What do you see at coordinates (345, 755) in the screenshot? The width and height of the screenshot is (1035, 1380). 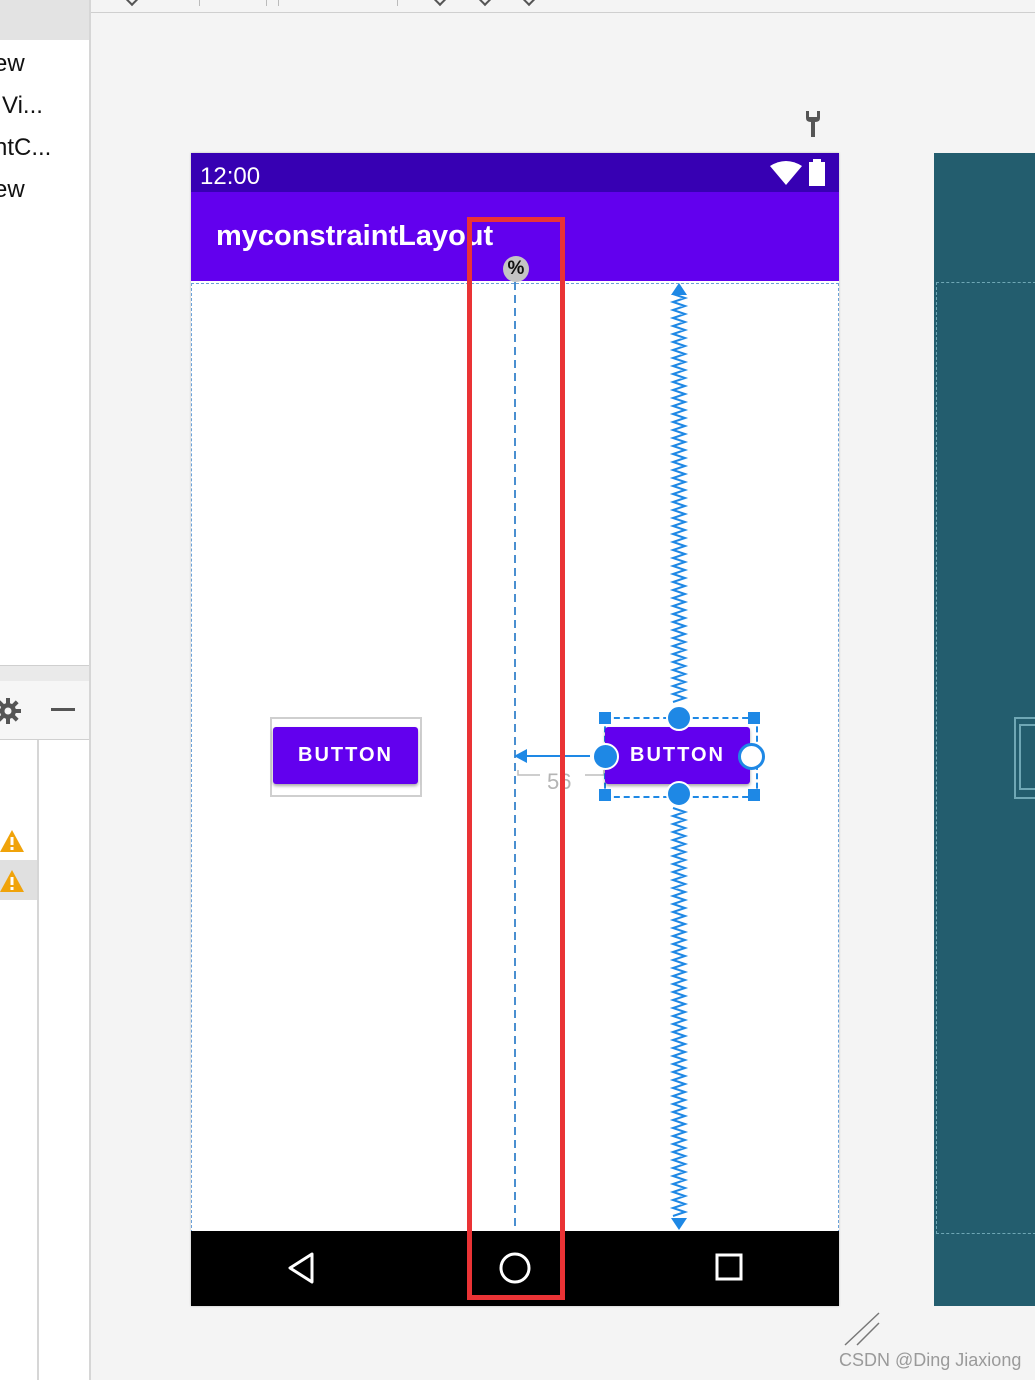 I see `button-1: BUTTON` at bounding box center [345, 755].